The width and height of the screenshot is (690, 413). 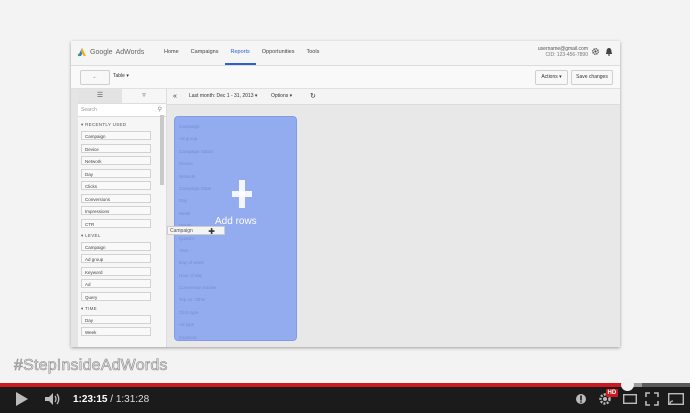 What do you see at coordinates (81, 52) in the screenshot?
I see `adwords-logo-icon` at bounding box center [81, 52].